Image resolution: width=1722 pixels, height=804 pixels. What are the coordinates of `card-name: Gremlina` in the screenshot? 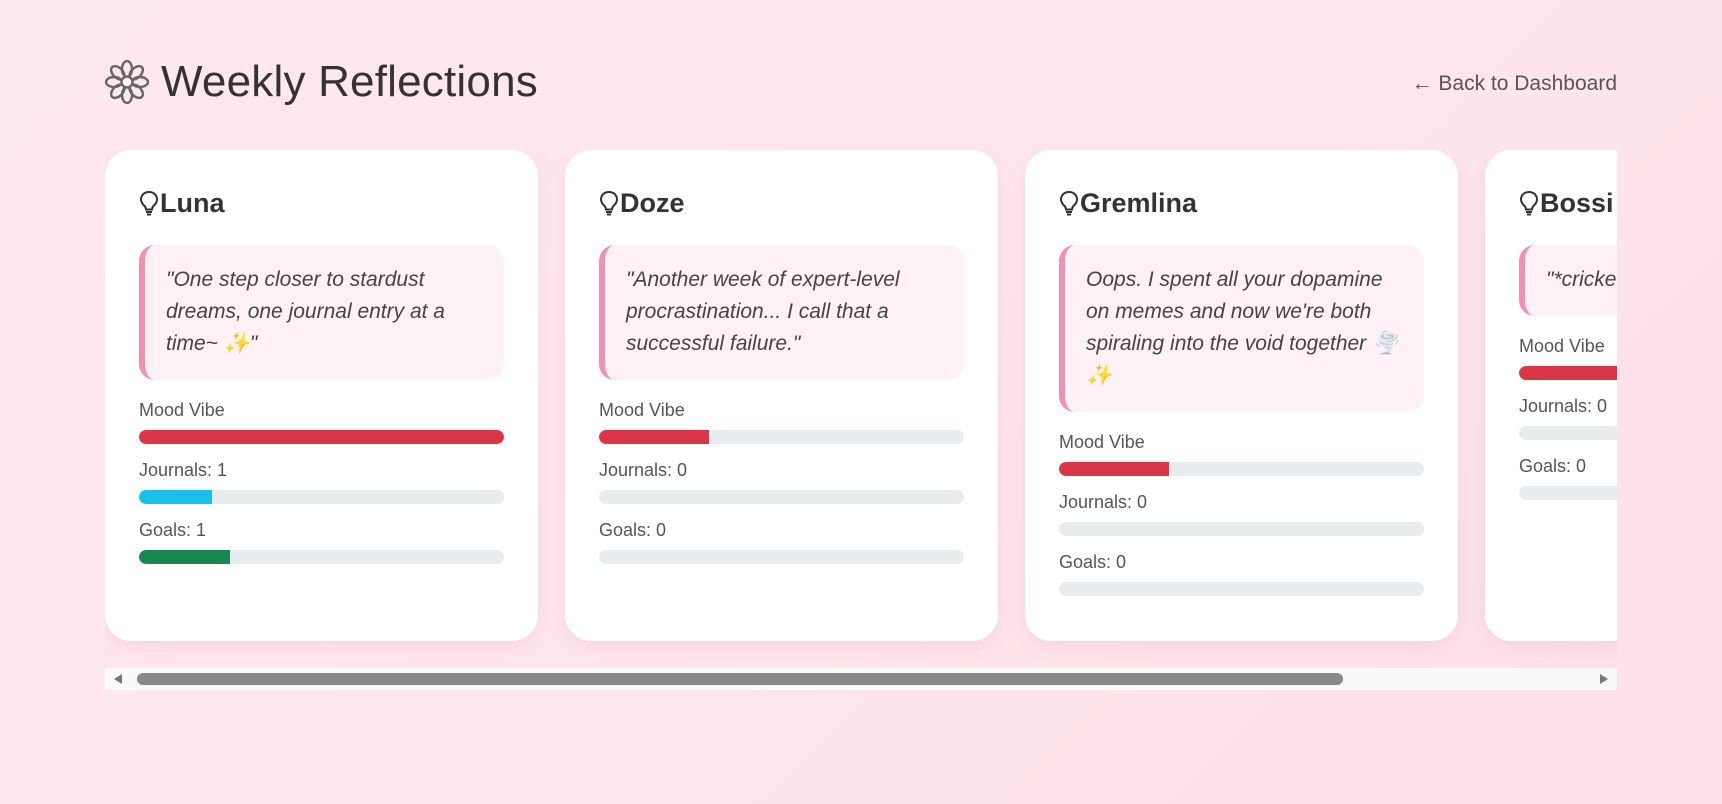 It's located at (1139, 202).